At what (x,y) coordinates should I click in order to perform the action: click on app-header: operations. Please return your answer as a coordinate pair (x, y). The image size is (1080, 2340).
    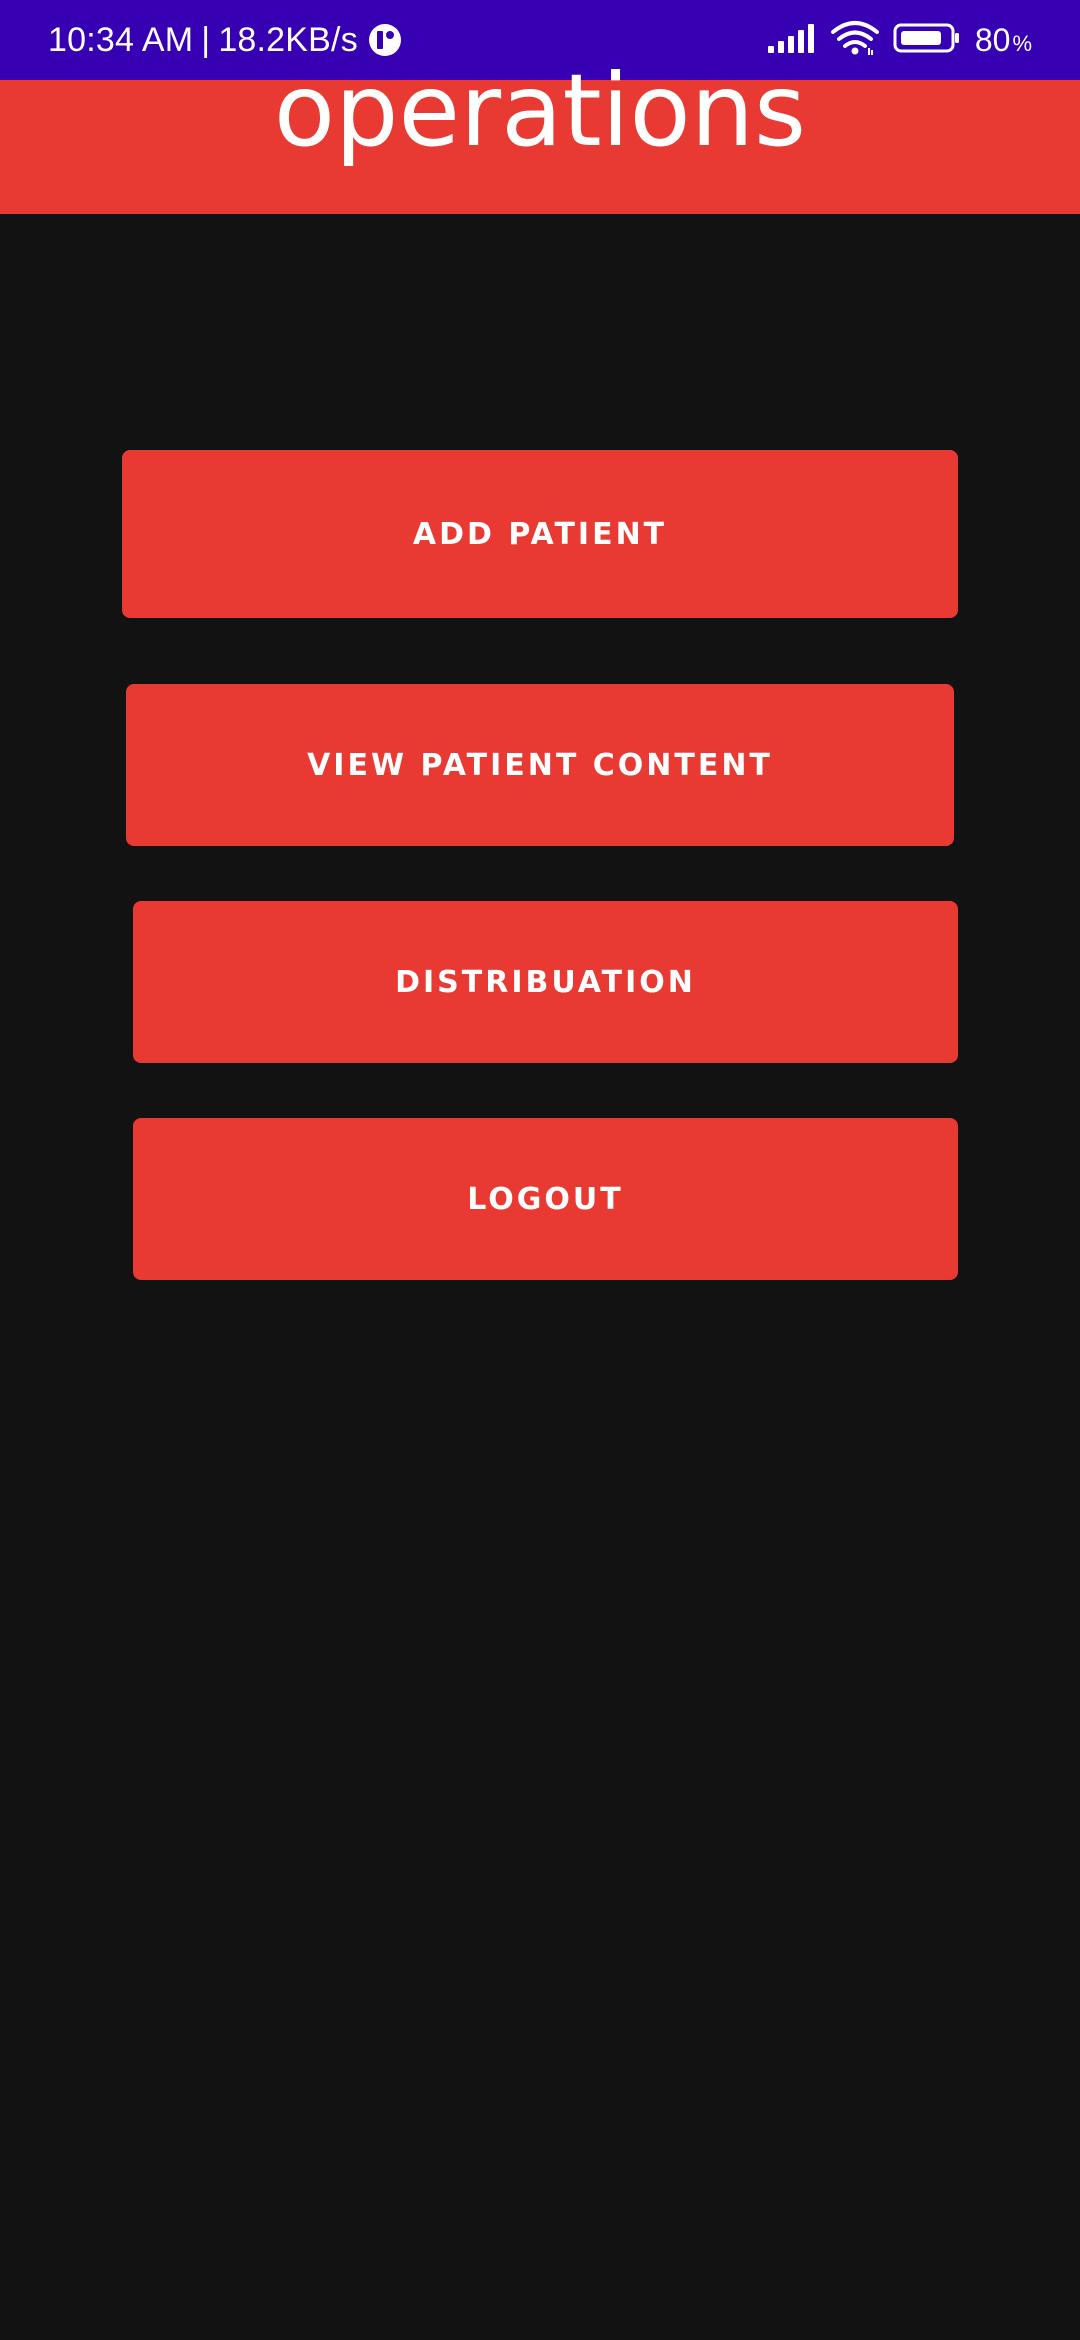
    Looking at the image, I should click on (540, 137).